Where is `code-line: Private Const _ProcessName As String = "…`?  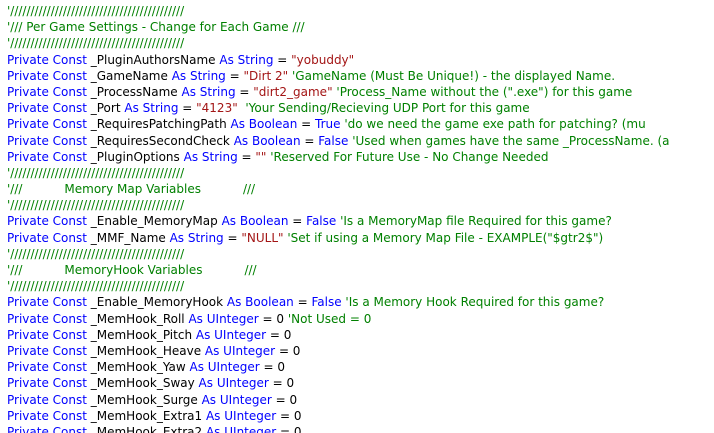
code-line: Private Const _ProcessName As String = "… is located at coordinates (357, 92).